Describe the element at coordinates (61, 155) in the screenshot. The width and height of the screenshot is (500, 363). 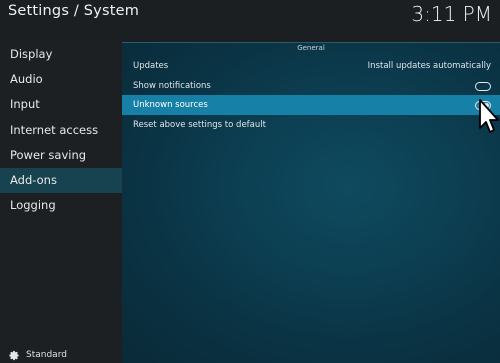
I see `sidebar-item-power-saving: Power saving` at that location.